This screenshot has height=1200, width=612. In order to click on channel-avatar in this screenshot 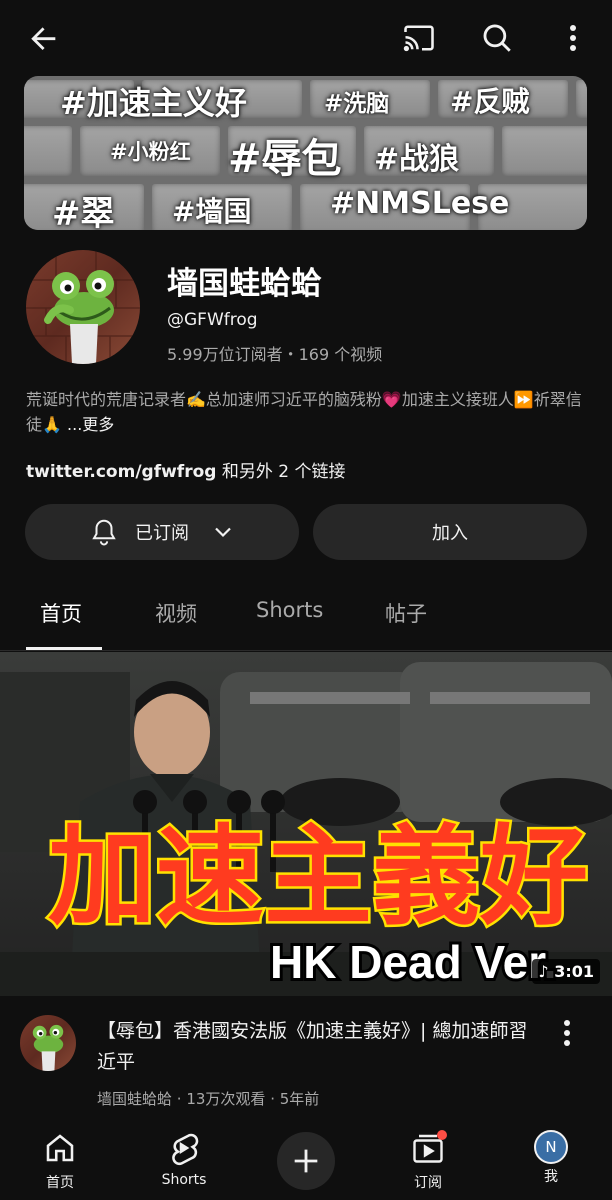, I will do `click(83, 307)`.